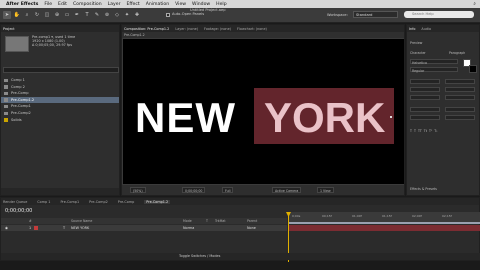  What do you see at coordinates (157, 4) in the screenshot?
I see `menu-animation: Animation` at bounding box center [157, 4].